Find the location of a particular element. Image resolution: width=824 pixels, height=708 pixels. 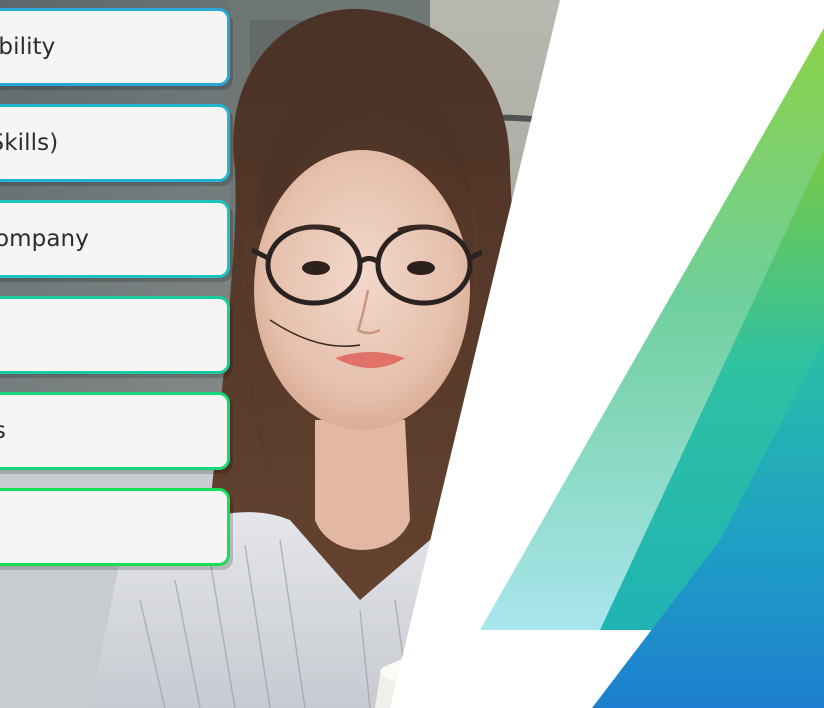

list-item-text: tional Skills) is located at coordinates (29, 143).